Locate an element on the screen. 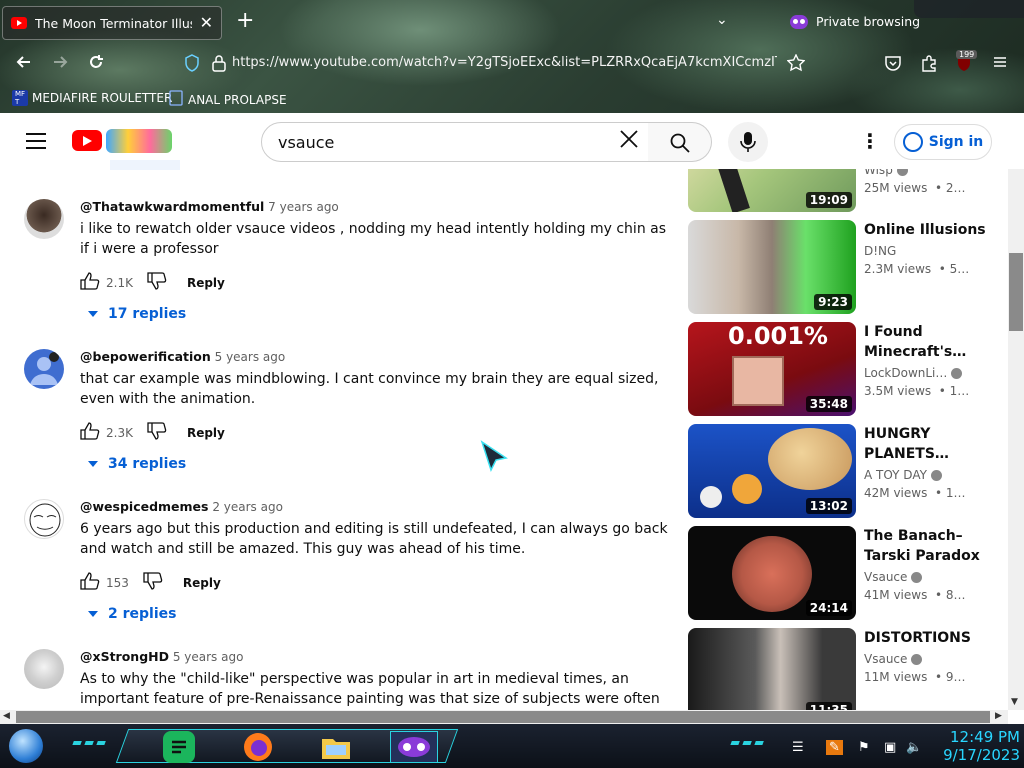  scroll-right-arrow-icon: ▶ is located at coordinates (998, 716).